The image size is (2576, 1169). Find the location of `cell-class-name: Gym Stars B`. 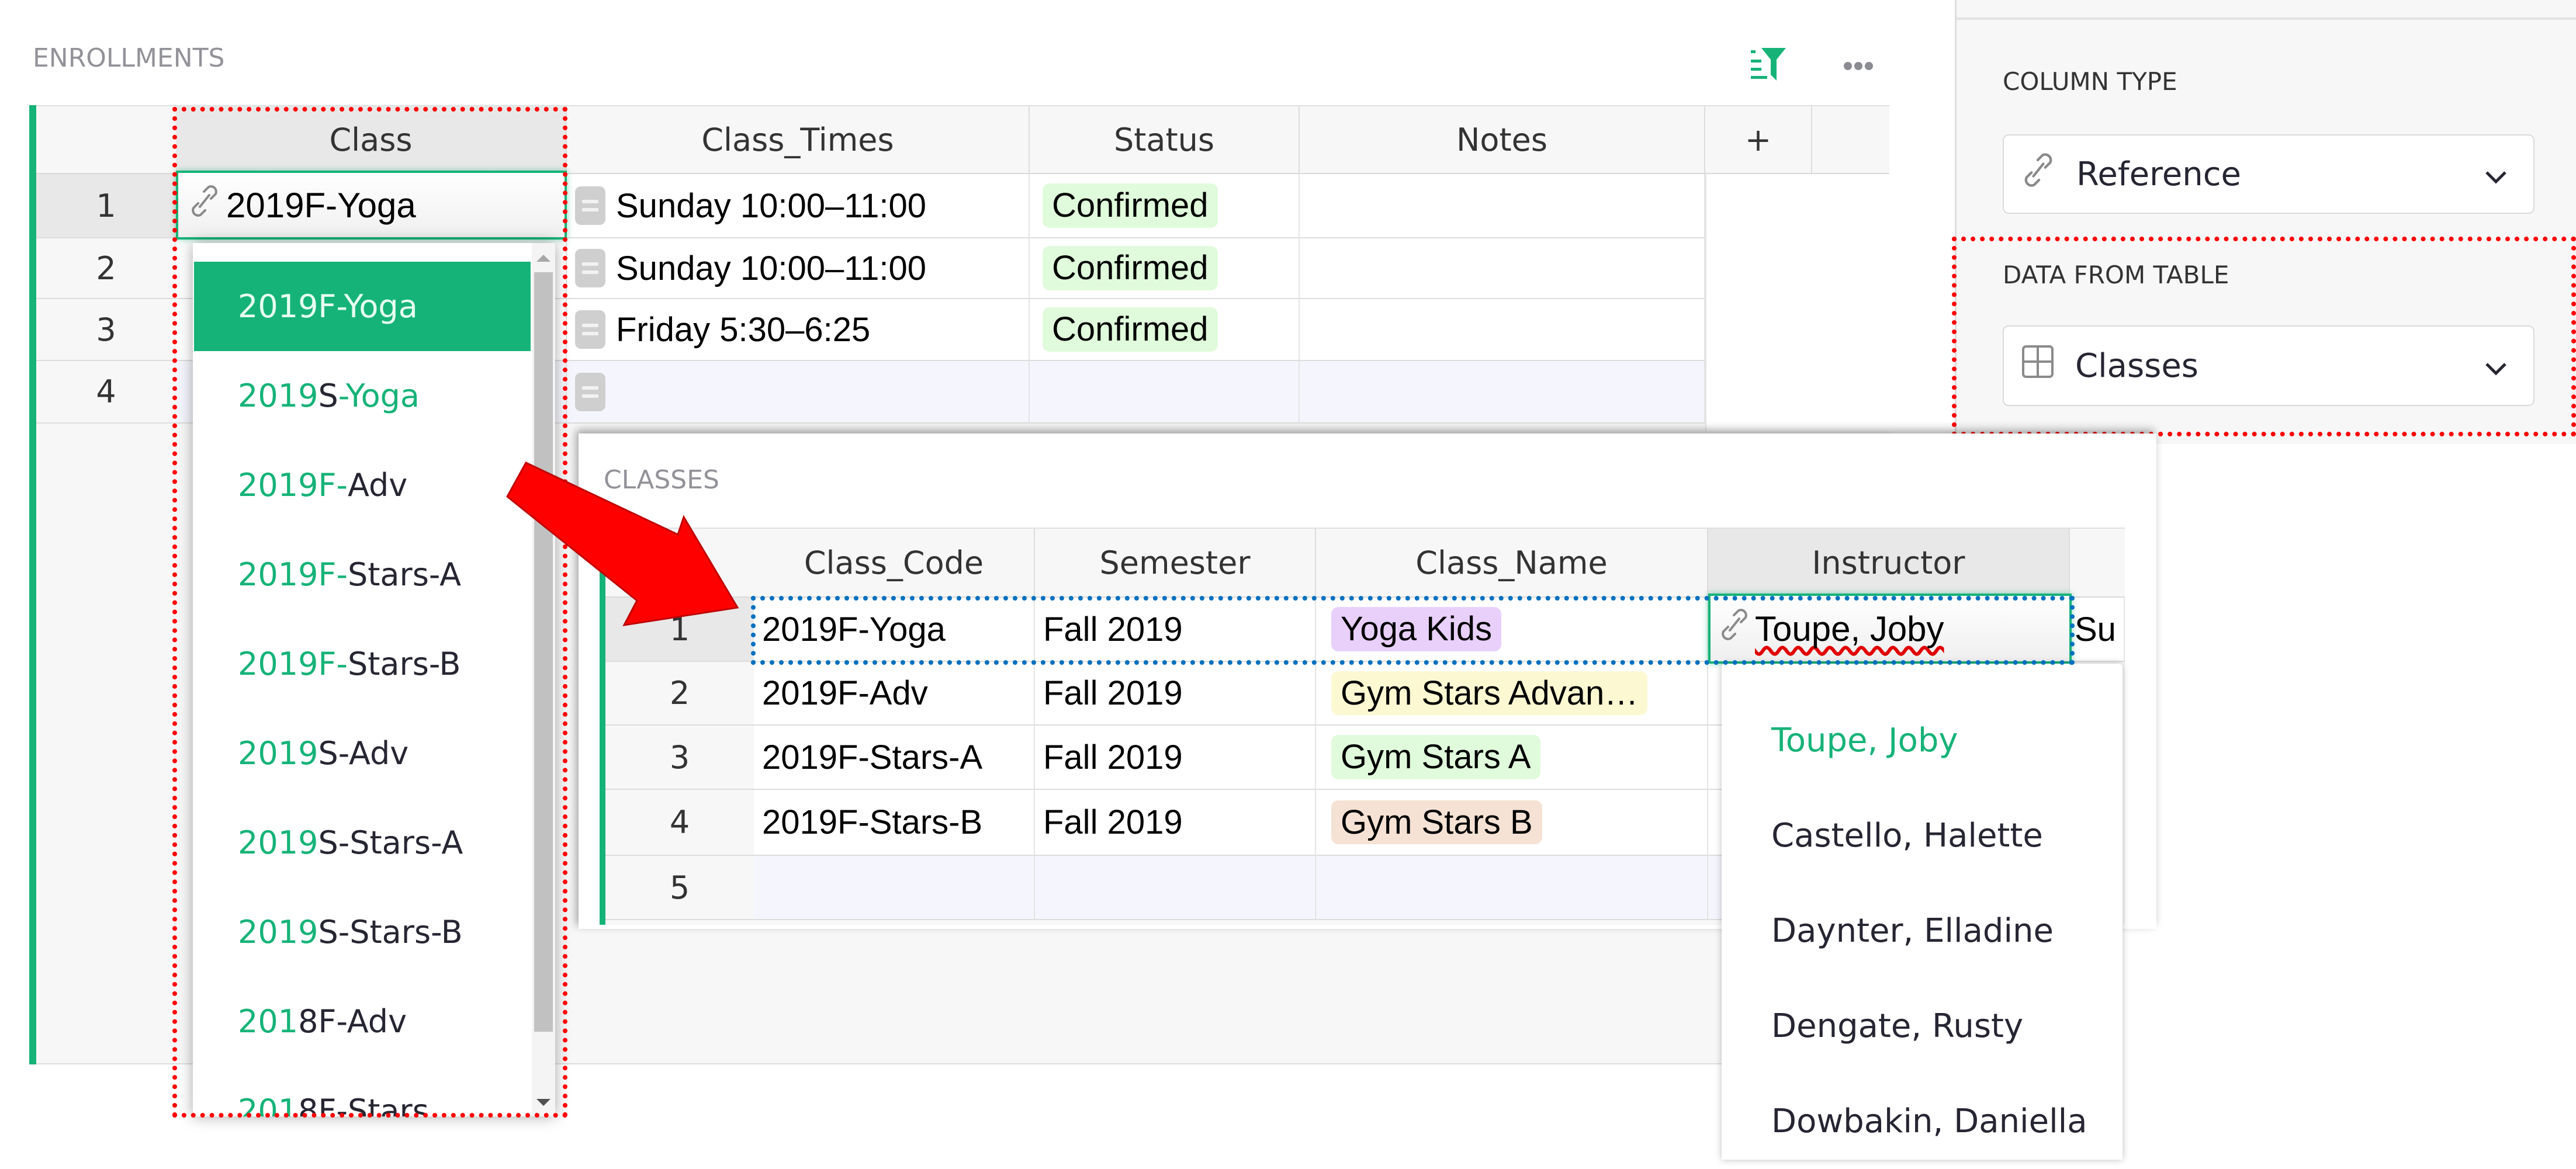

cell-class-name: Gym Stars B is located at coordinates (1512, 823).